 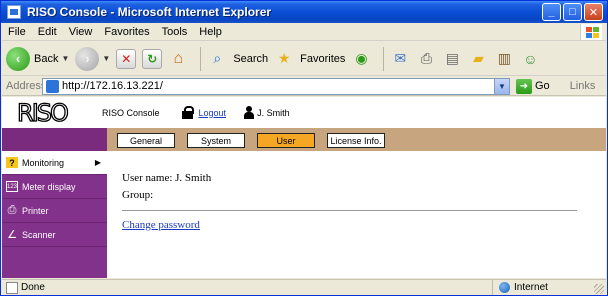 I want to click on logout-link: Logout, so click(x=213, y=113).